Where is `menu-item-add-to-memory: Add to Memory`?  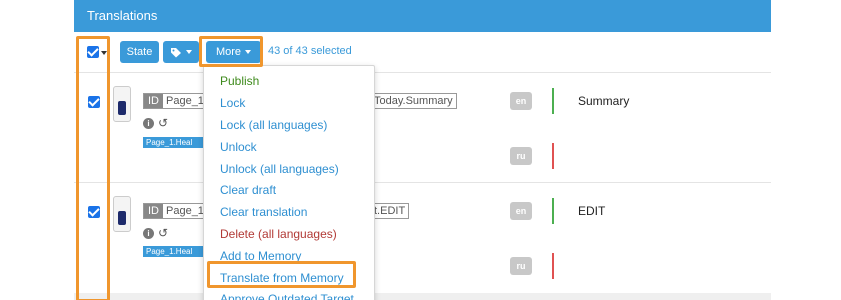 menu-item-add-to-memory: Add to Memory is located at coordinates (260, 256).